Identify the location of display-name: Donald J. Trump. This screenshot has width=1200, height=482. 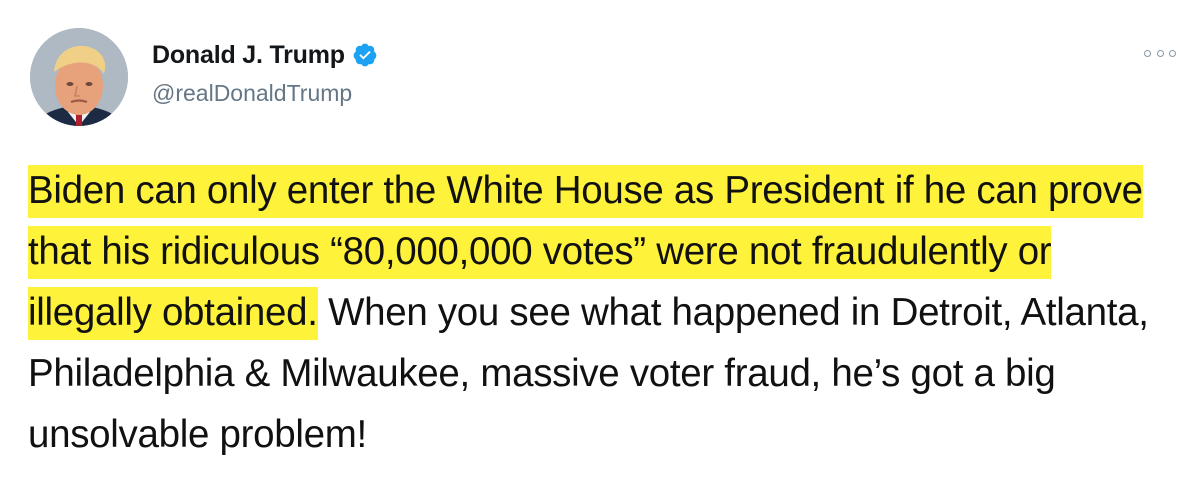
(248, 55).